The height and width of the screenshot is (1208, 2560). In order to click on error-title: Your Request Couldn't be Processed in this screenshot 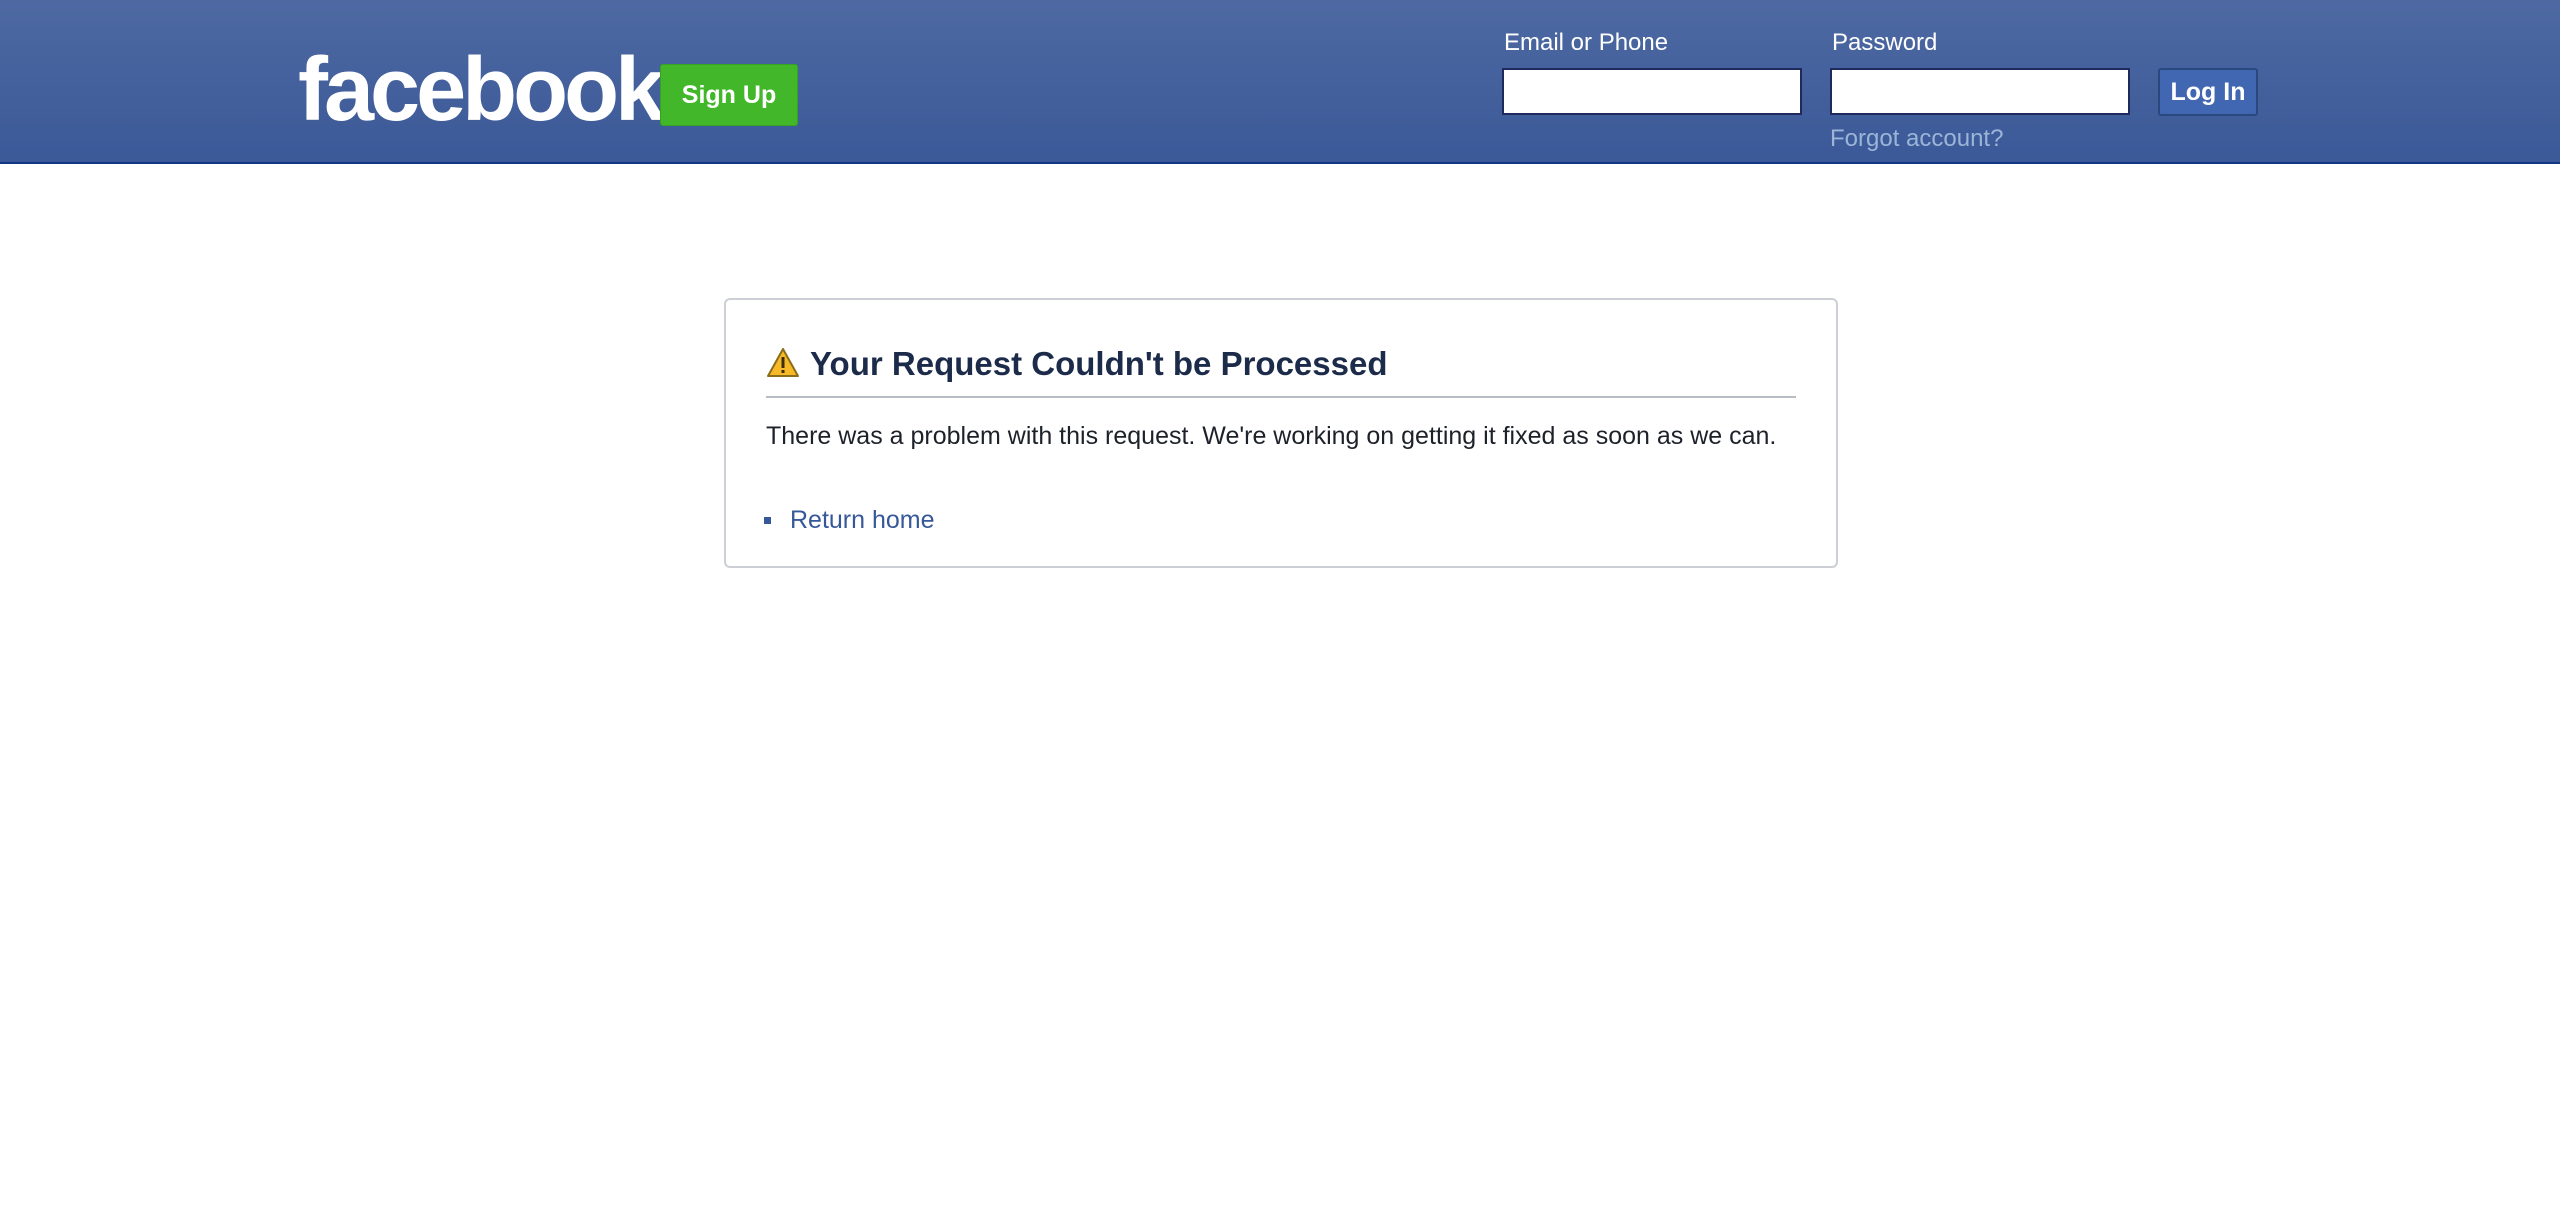, I will do `click(1099, 363)`.